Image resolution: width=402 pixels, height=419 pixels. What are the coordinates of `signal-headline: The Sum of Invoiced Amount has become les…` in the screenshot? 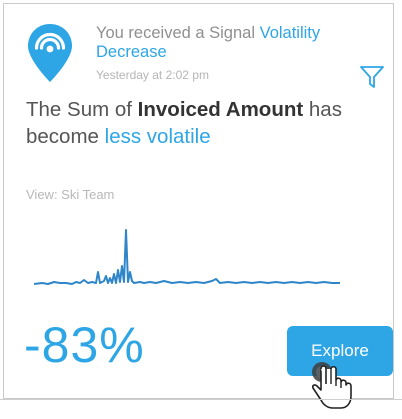 It's located at (184, 123).